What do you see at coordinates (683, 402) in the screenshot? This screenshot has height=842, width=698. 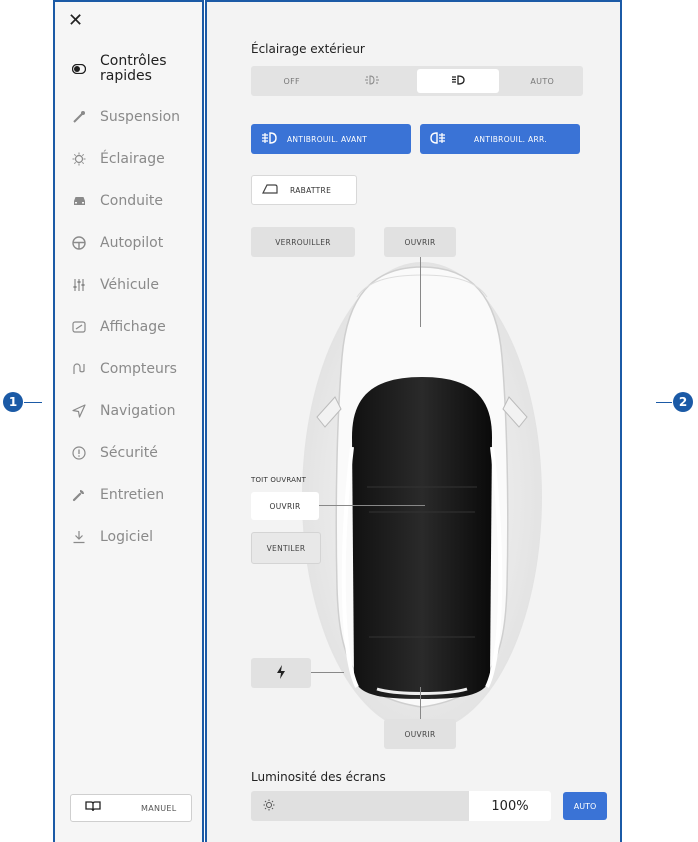 I see `callout-2: 2` at bounding box center [683, 402].